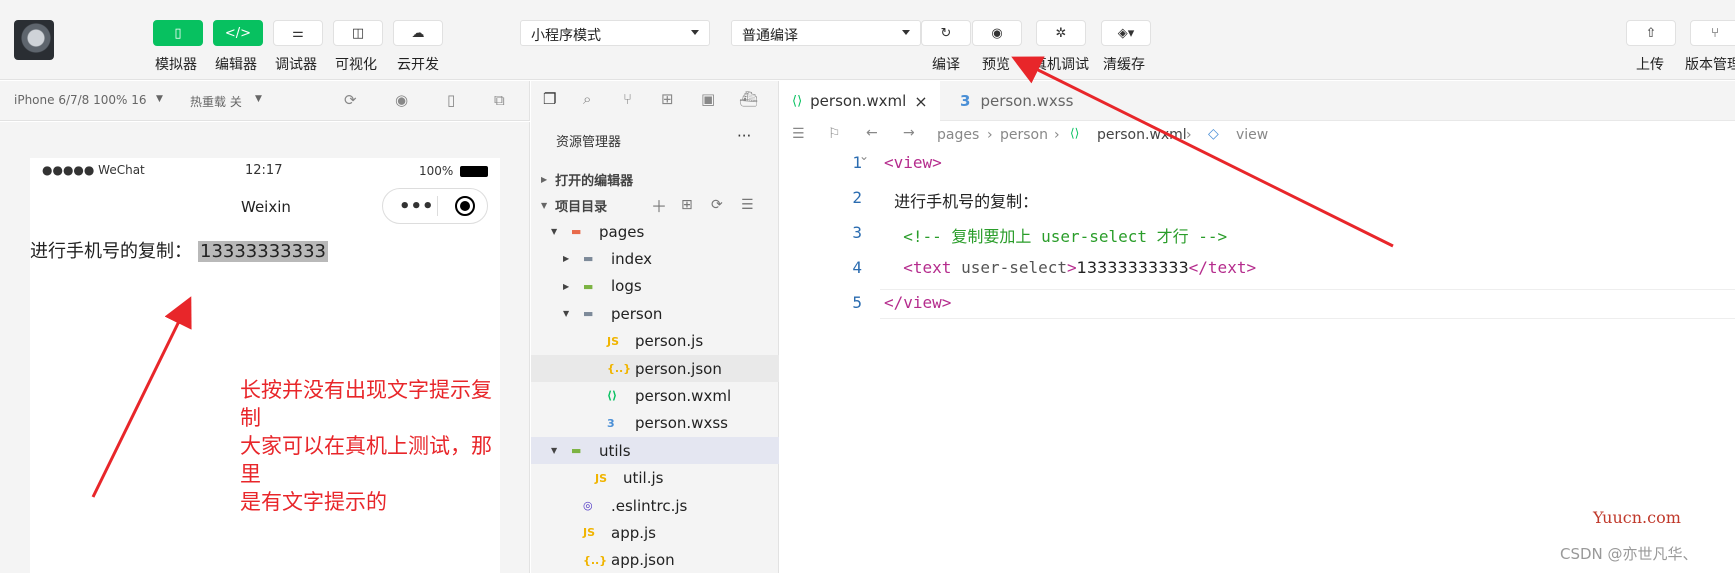 The width and height of the screenshot is (1735, 578). What do you see at coordinates (655, 286) in the screenshot?
I see `tree-item: ▶ ▬ logs` at bounding box center [655, 286].